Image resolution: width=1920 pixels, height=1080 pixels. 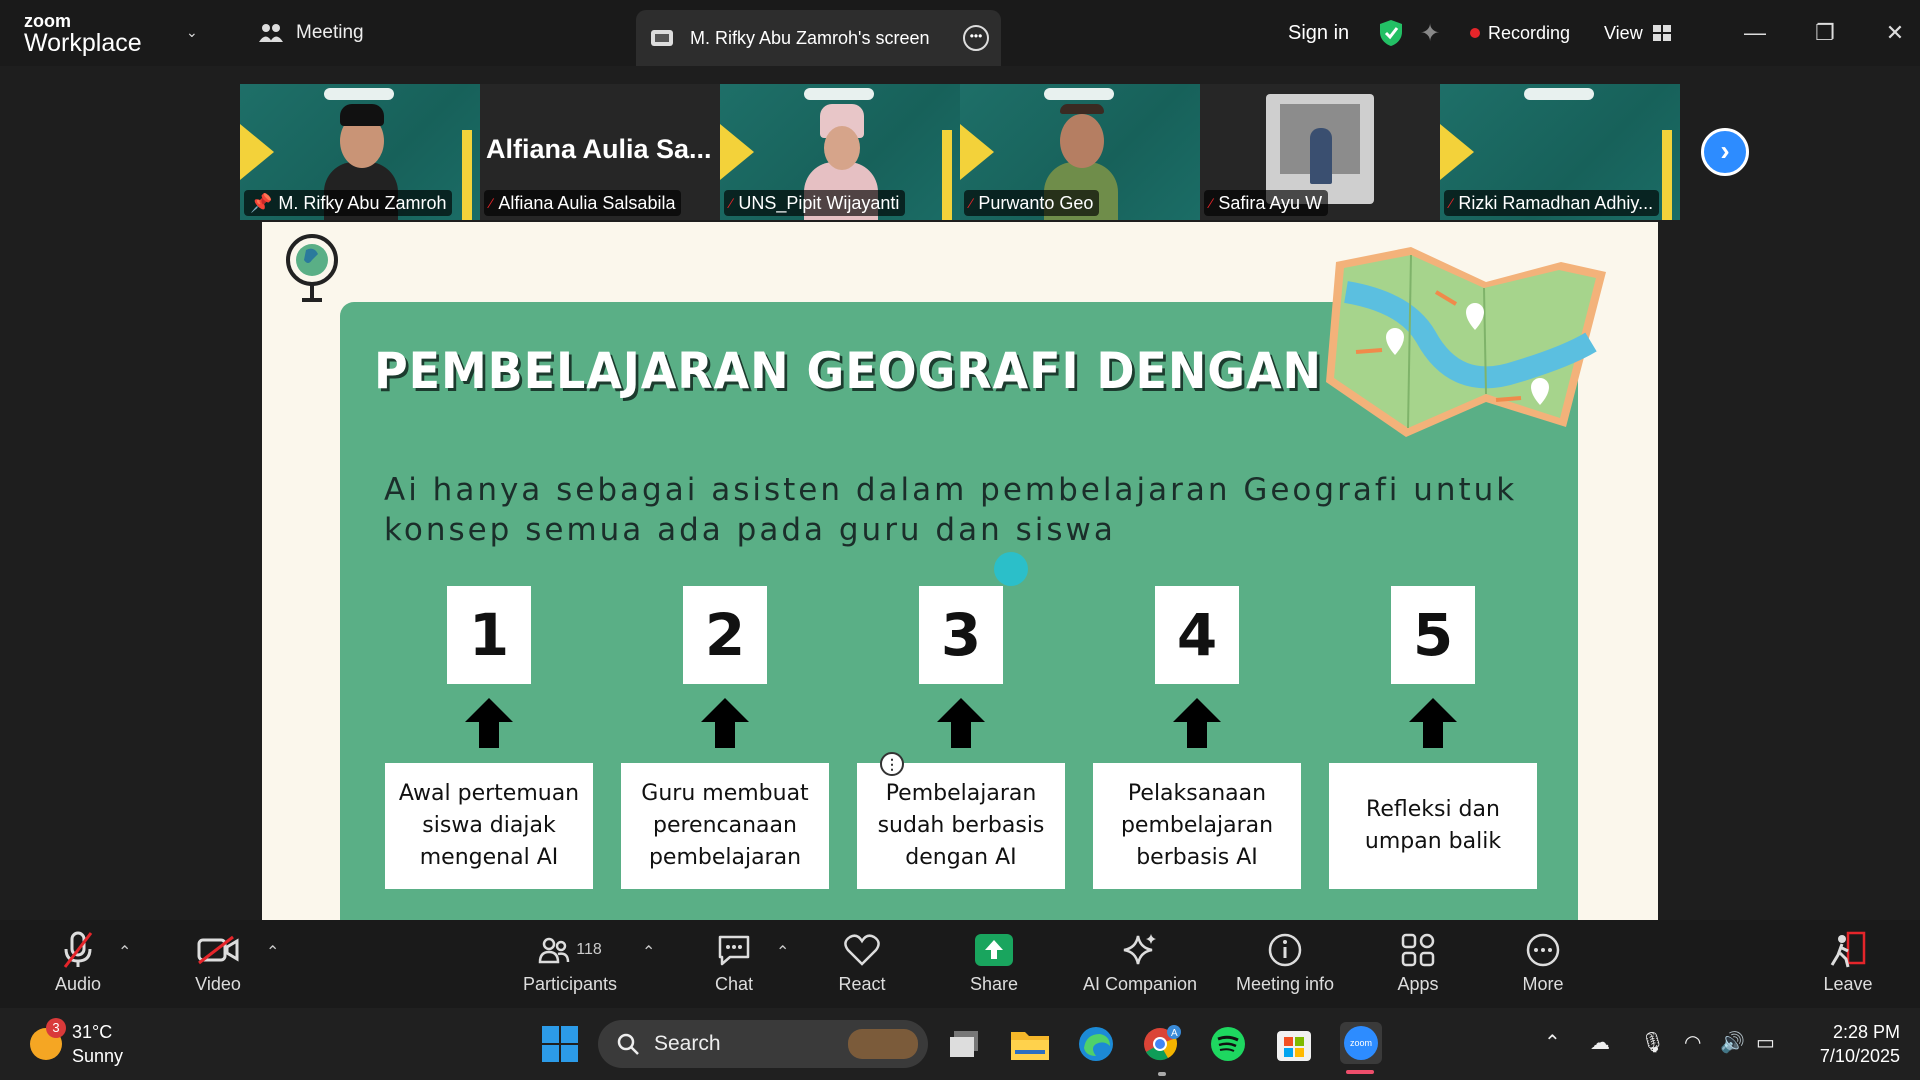 I want to click on volume-icon: 🔊, so click(x=1732, y=1042).